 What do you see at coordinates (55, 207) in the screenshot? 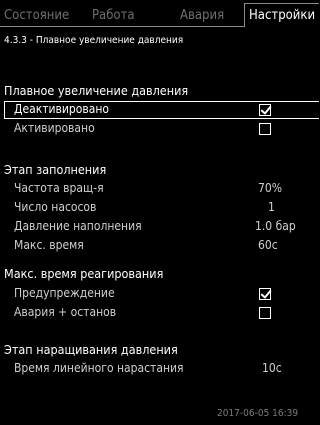
I see `pump-count-label: Число насосов` at bounding box center [55, 207].